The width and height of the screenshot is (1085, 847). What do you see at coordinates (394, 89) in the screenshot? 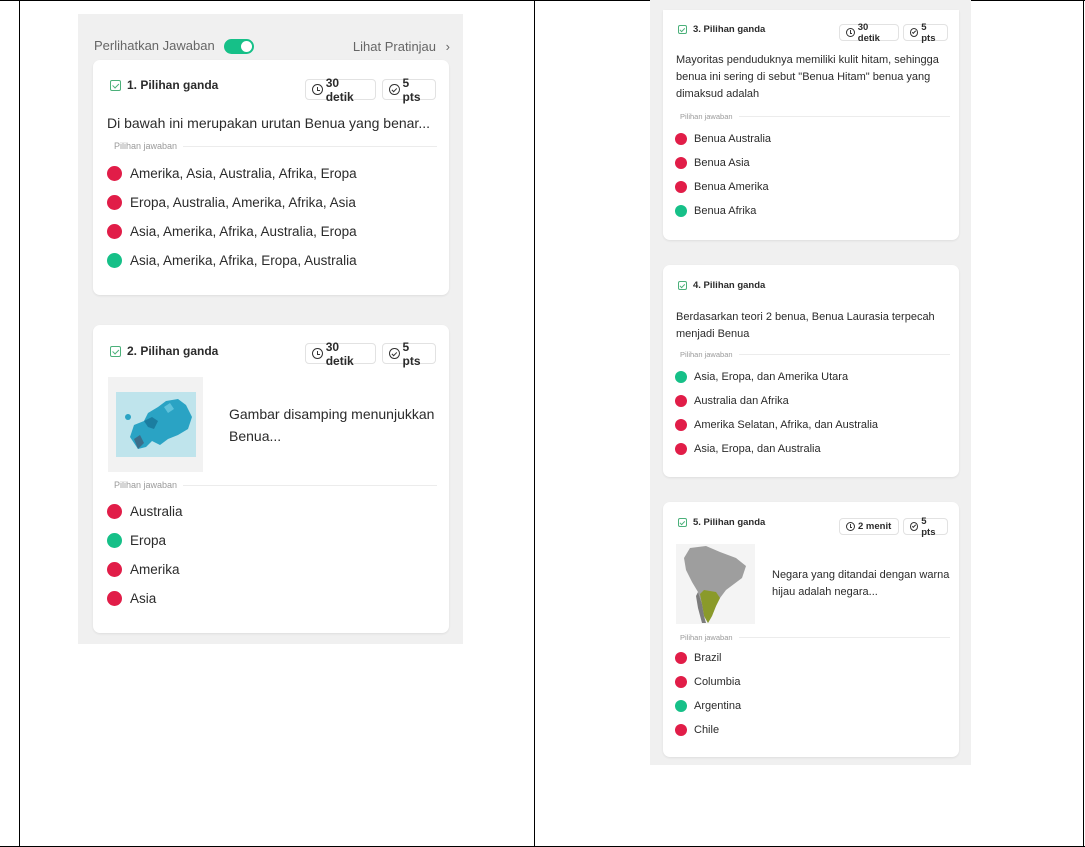
I see `check-circle-icon` at bounding box center [394, 89].